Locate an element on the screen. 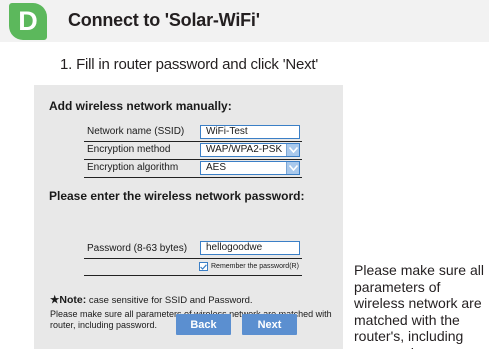 The height and width of the screenshot is (349, 489). step-letter: D is located at coordinates (28, 21).